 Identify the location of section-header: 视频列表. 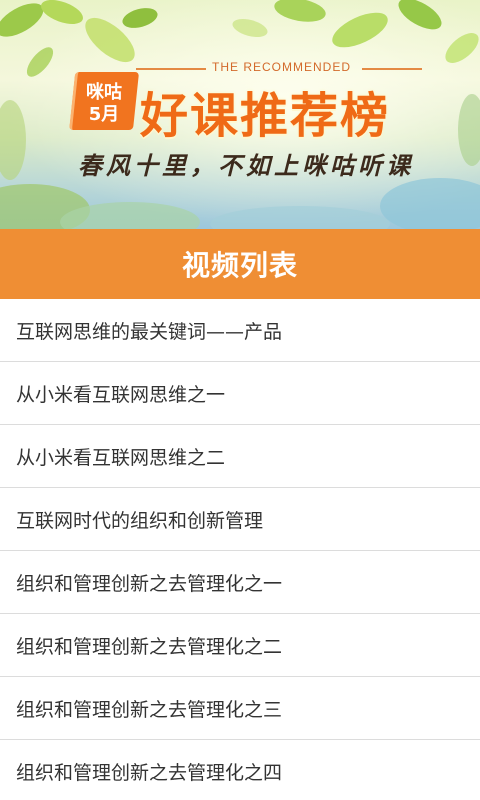
(240, 264).